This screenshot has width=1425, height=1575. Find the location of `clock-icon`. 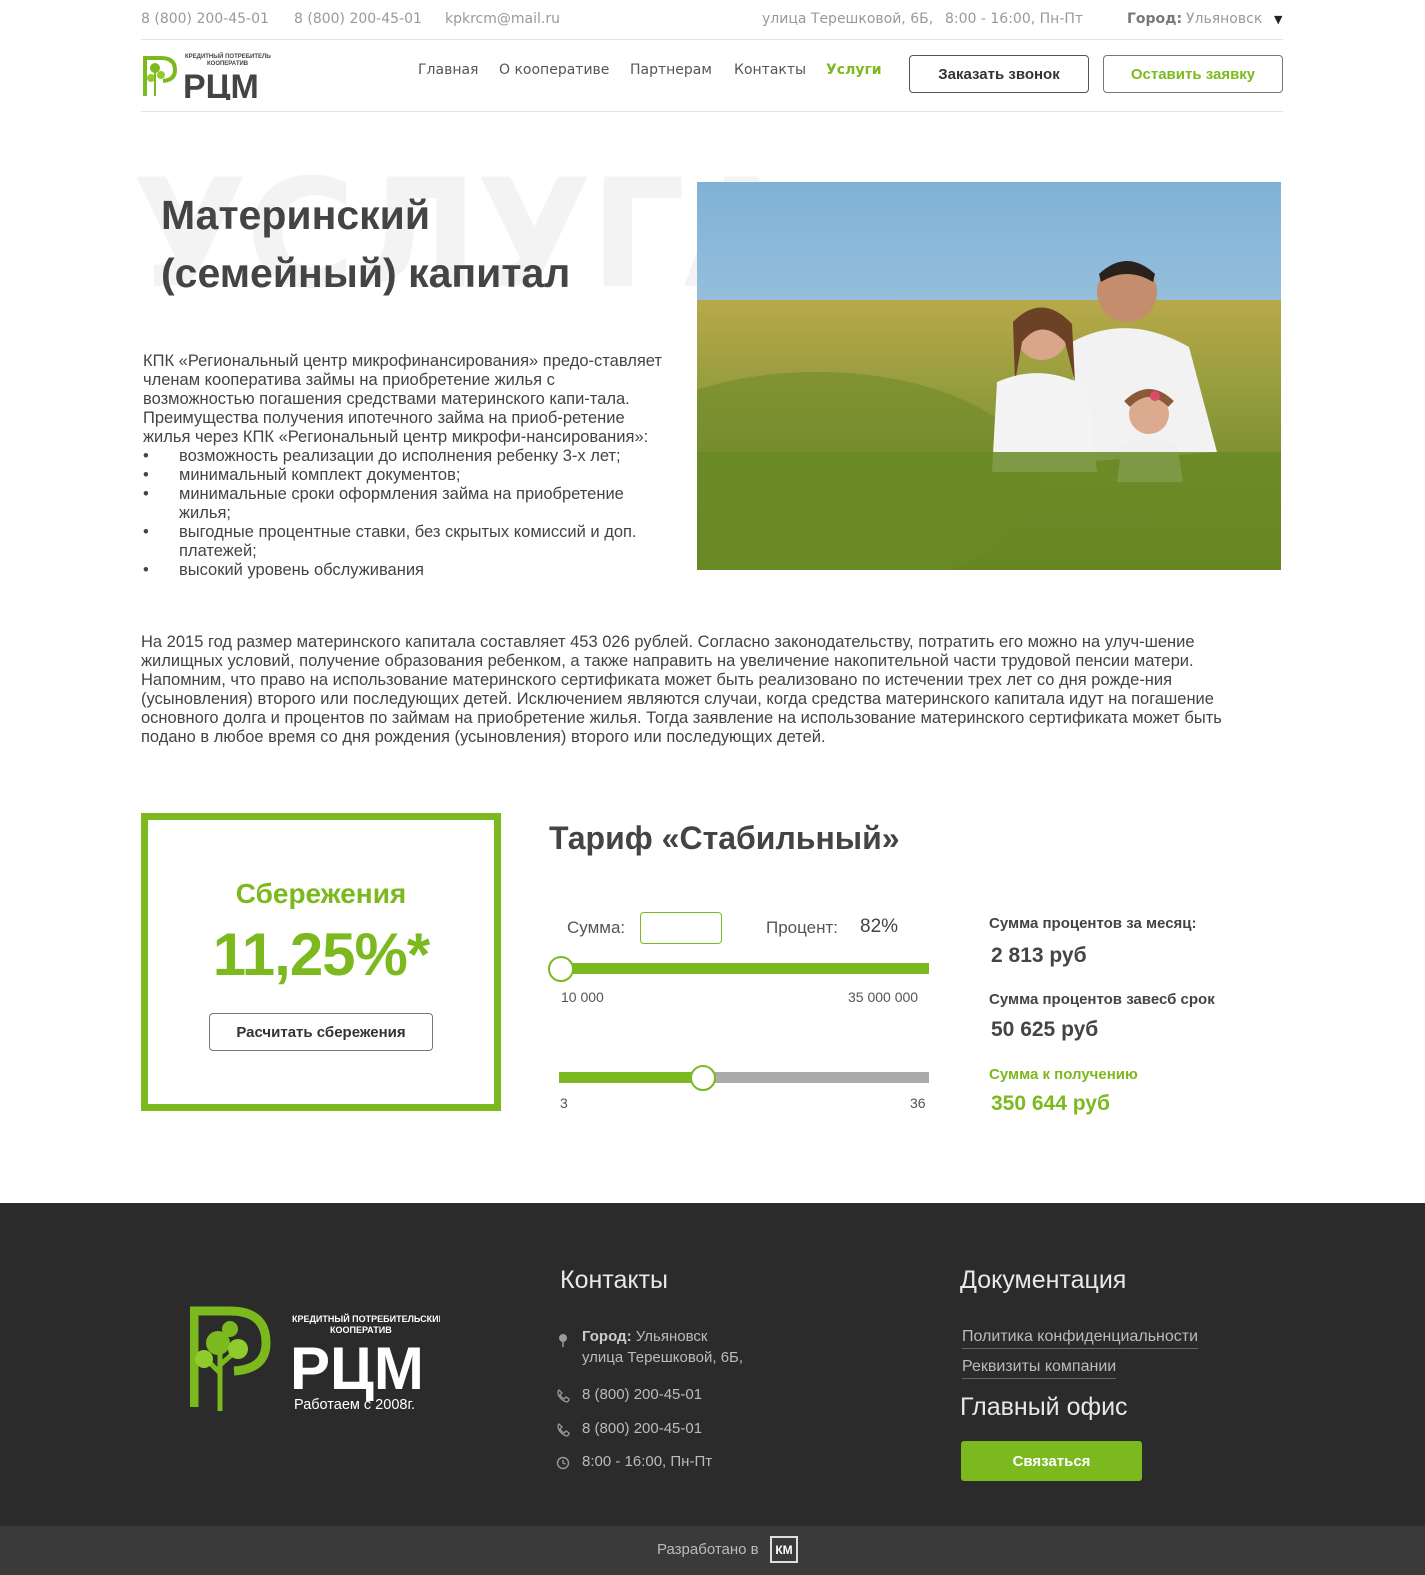

clock-icon is located at coordinates (563, 1463).